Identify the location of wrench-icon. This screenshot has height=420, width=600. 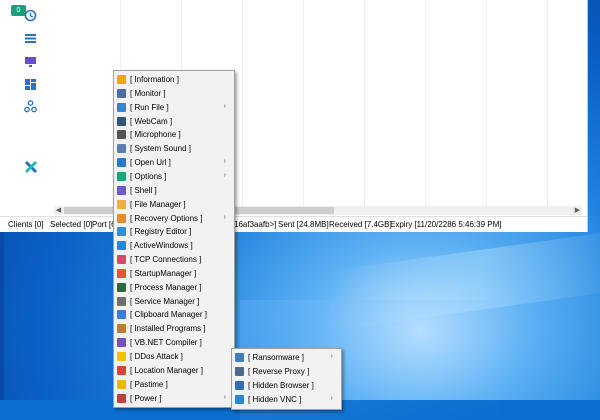
(121, 218).